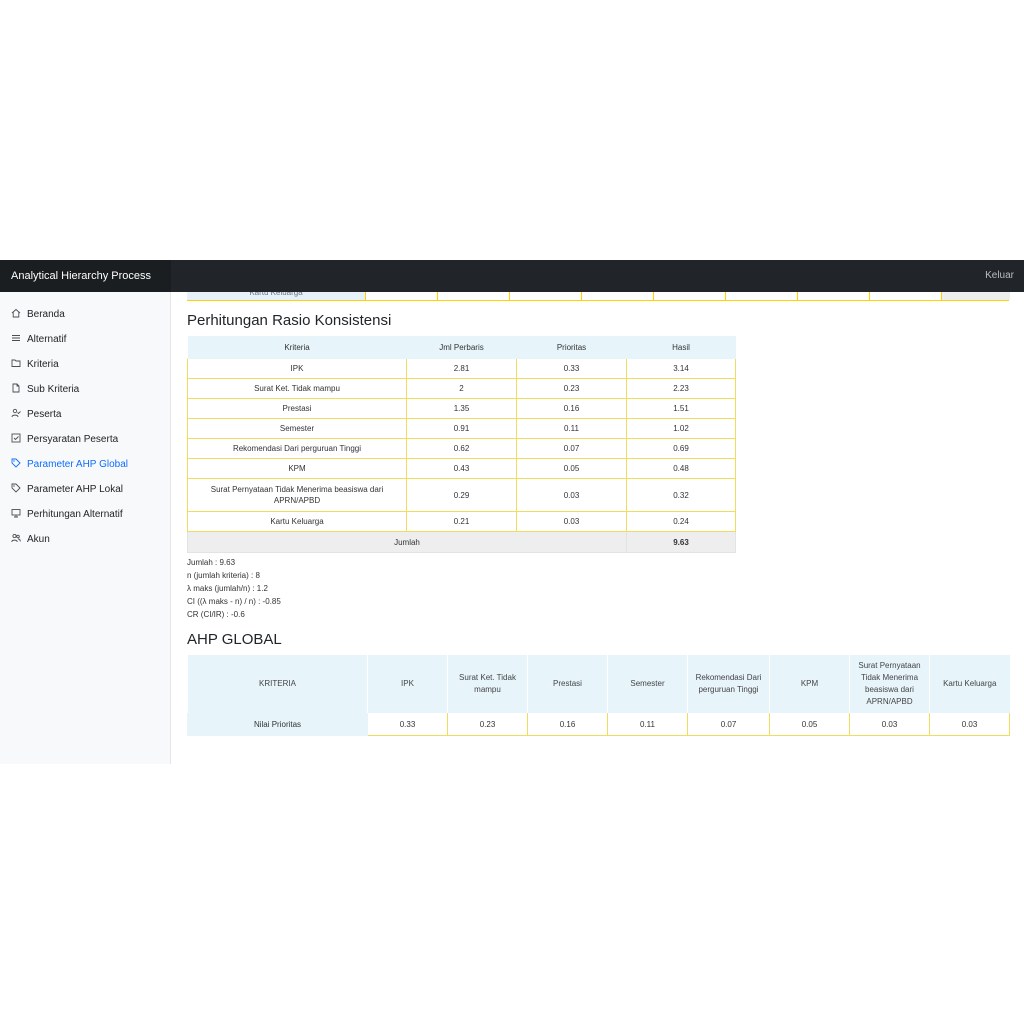 The image size is (1024, 1024). Describe the element at coordinates (77, 464) in the screenshot. I see `sidebar-item-label: Parameter AHP Global` at that location.